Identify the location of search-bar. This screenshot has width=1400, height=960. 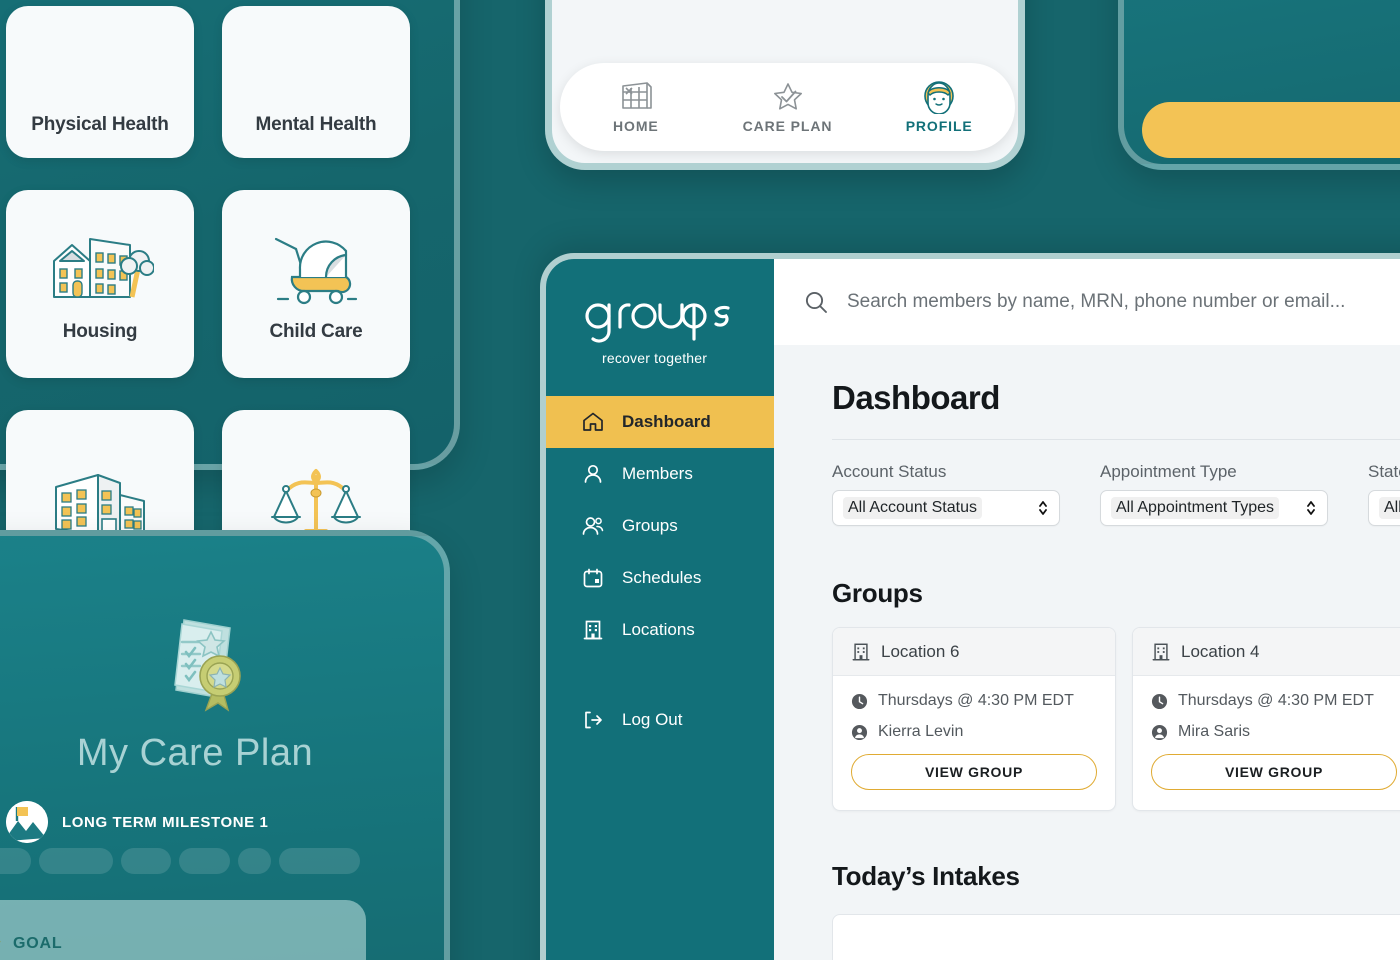
(1087, 302).